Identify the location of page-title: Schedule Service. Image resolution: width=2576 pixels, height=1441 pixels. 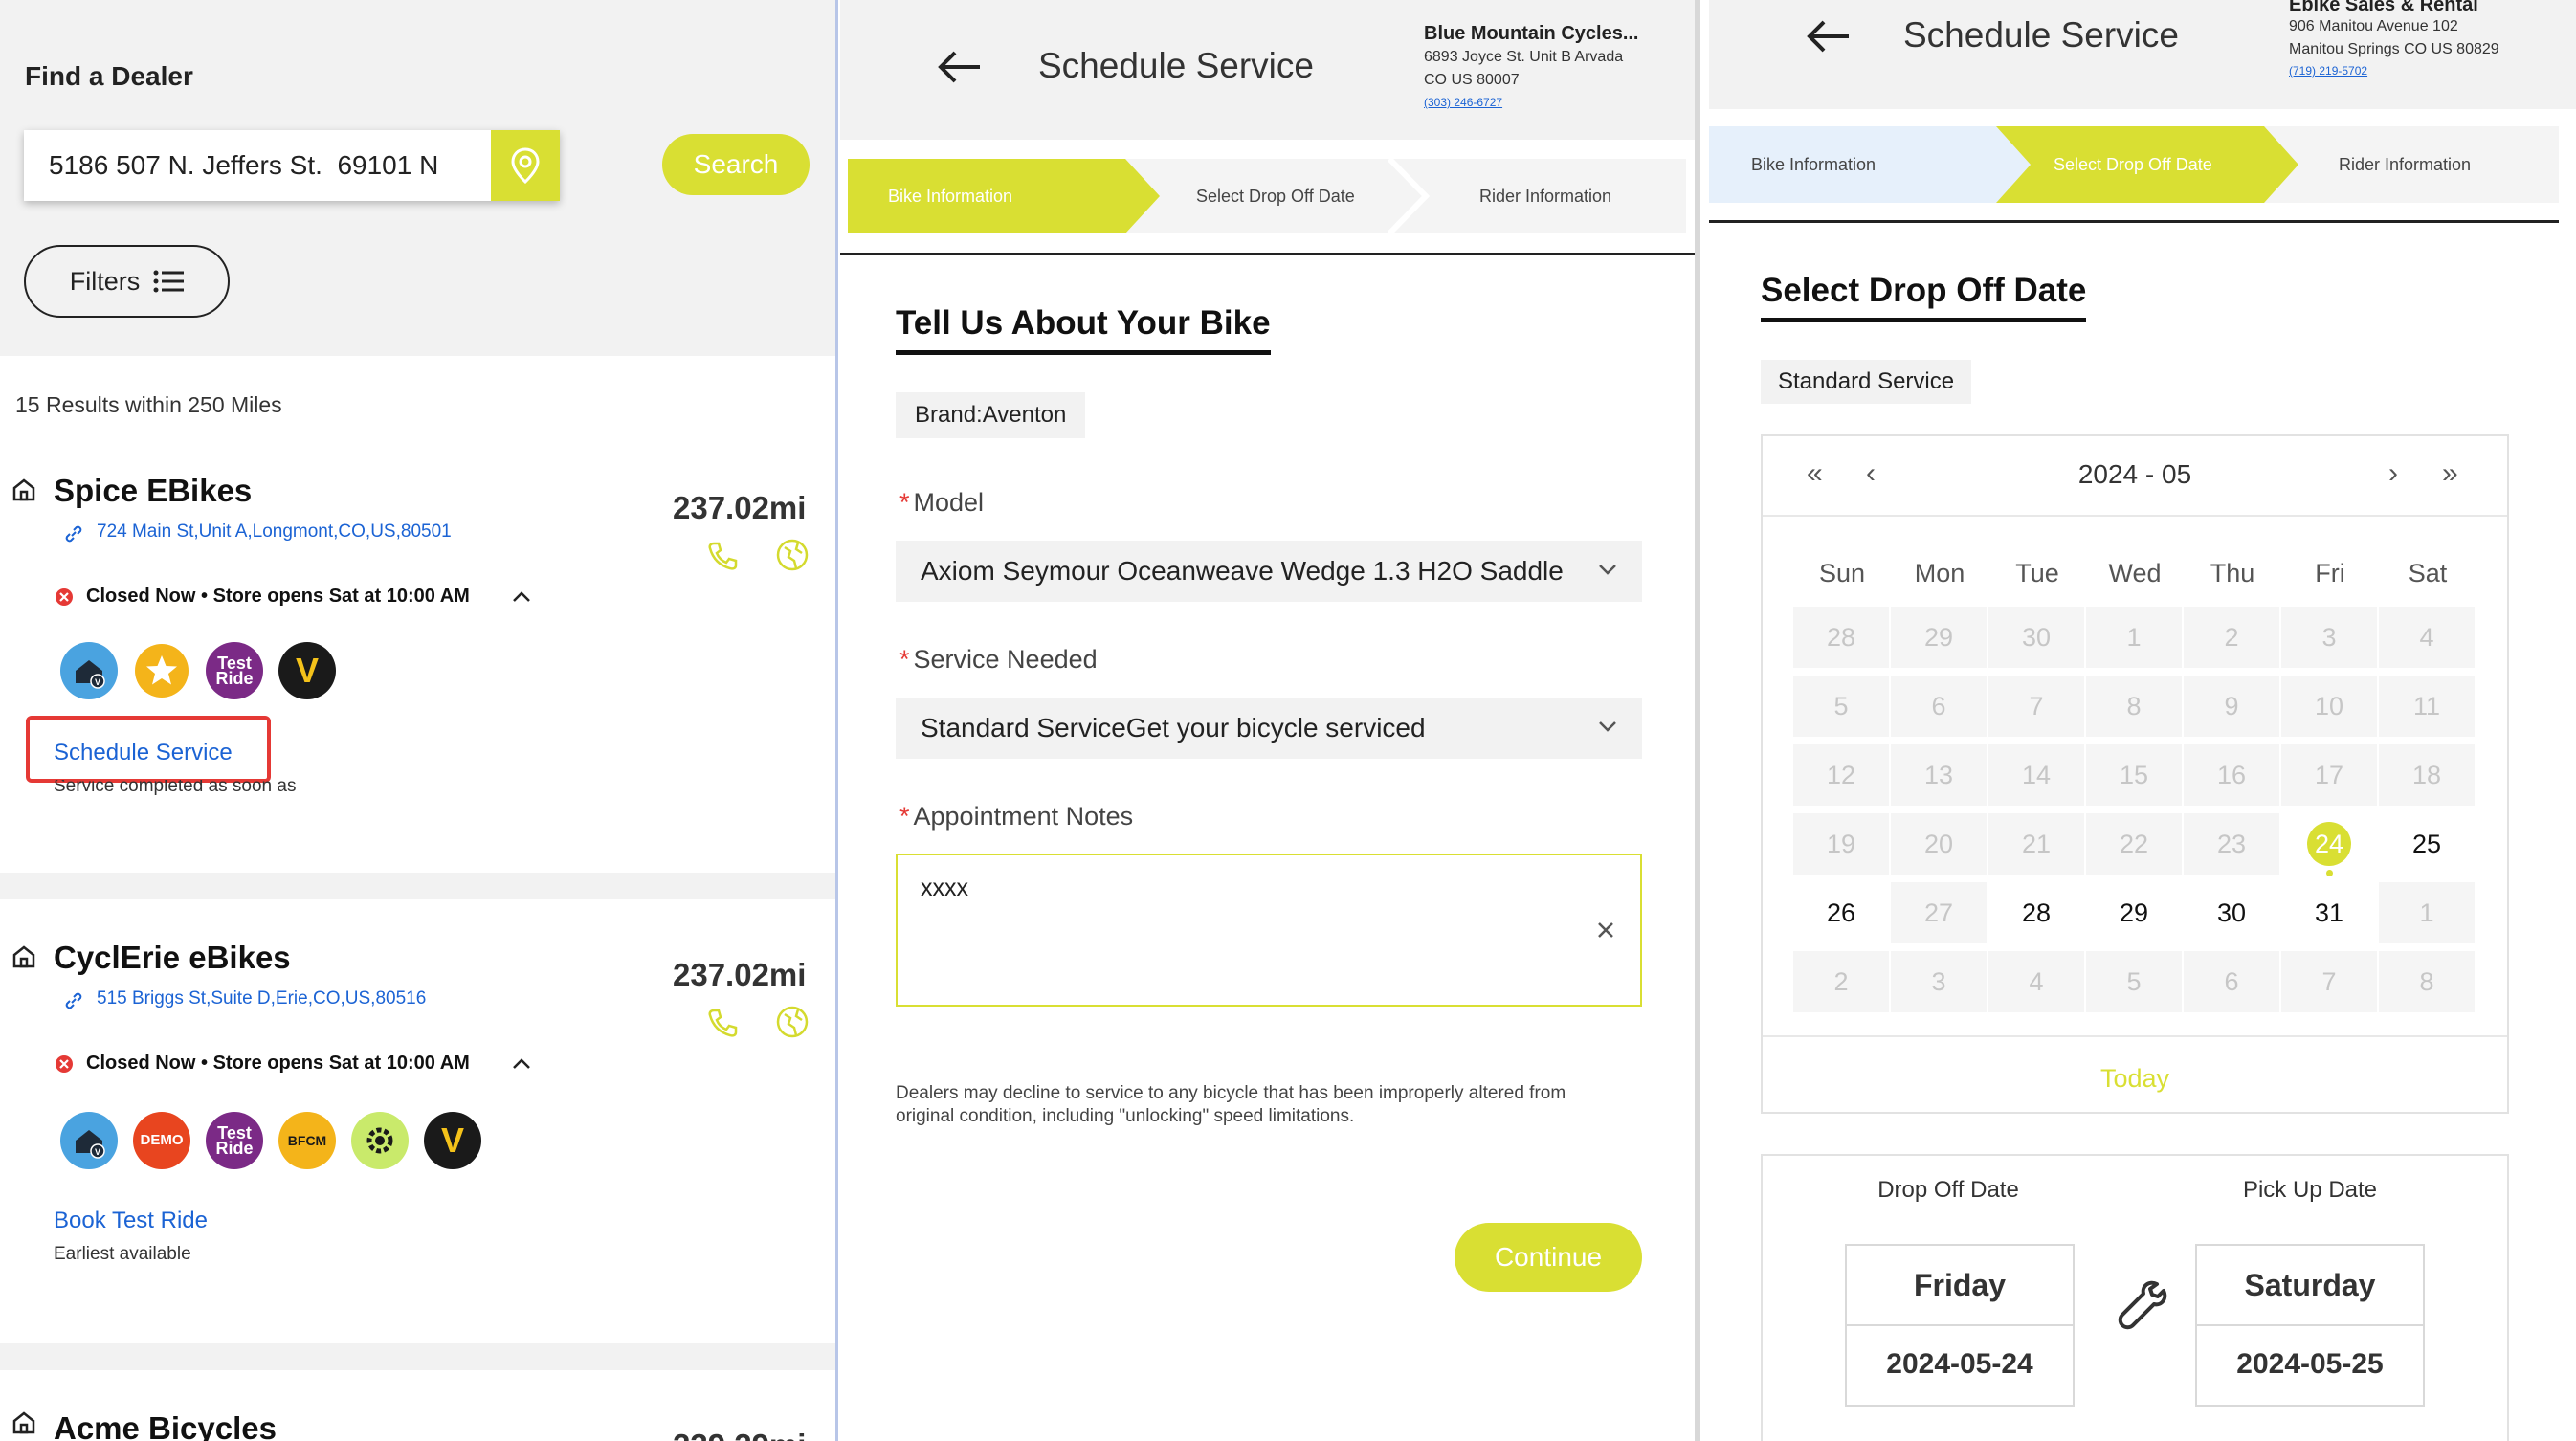
(2041, 35).